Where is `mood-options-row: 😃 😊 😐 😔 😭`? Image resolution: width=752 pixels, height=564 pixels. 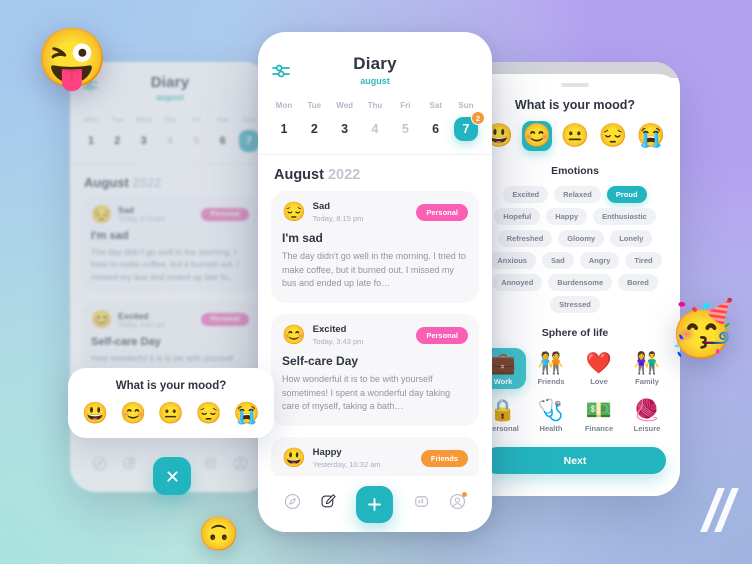 mood-options-row: 😃 😊 😐 😔 😭 is located at coordinates (575, 131).